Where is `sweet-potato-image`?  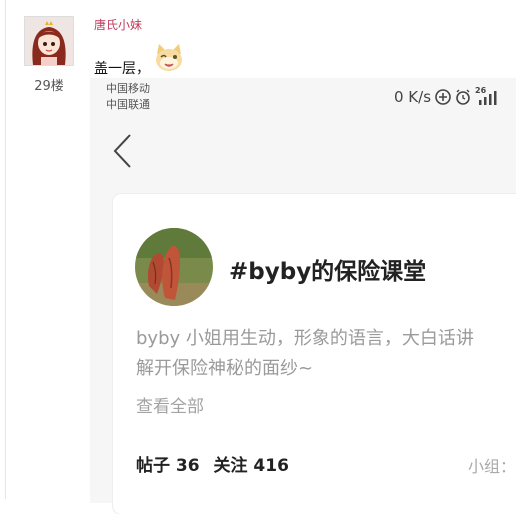 sweet-potato-image is located at coordinates (174, 267).